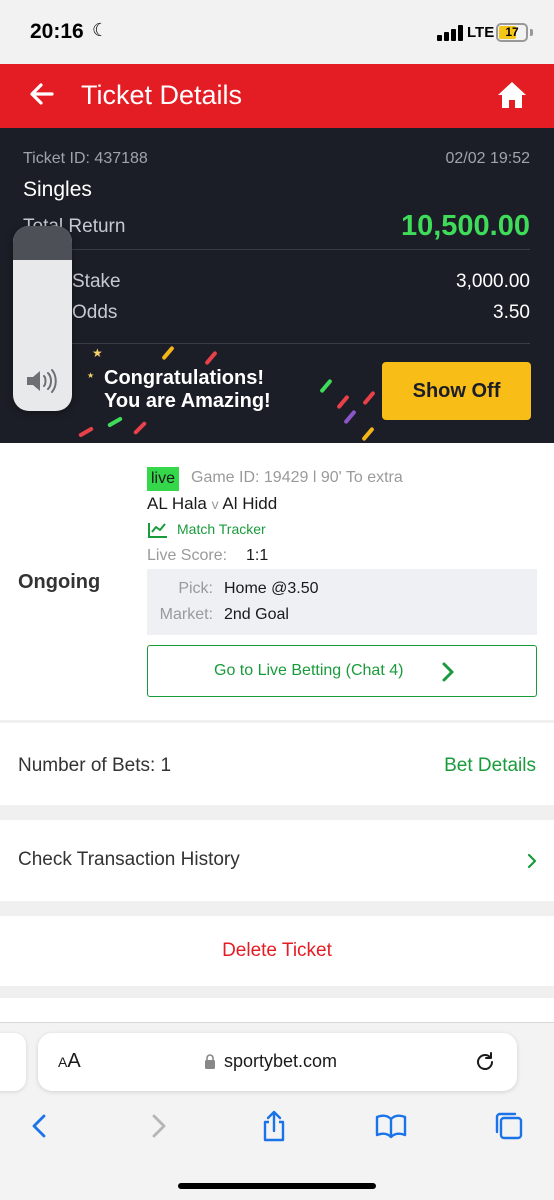  Describe the element at coordinates (195, 588) in the screenshot. I see `pick-label: Pick:` at that location.